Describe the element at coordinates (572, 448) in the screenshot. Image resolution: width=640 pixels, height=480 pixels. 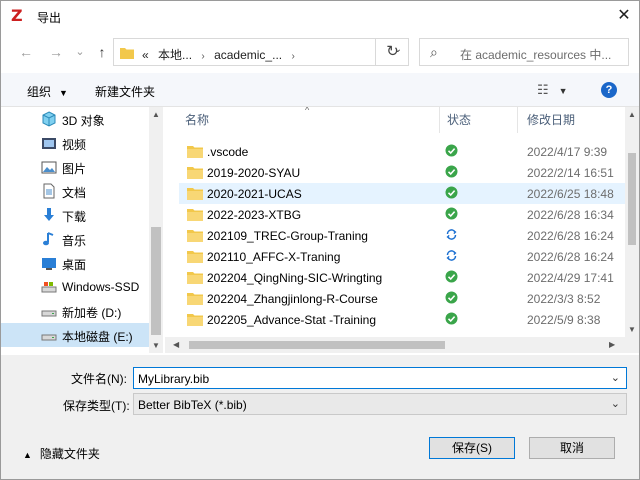
I see `cancel-button: 取消` at that location.